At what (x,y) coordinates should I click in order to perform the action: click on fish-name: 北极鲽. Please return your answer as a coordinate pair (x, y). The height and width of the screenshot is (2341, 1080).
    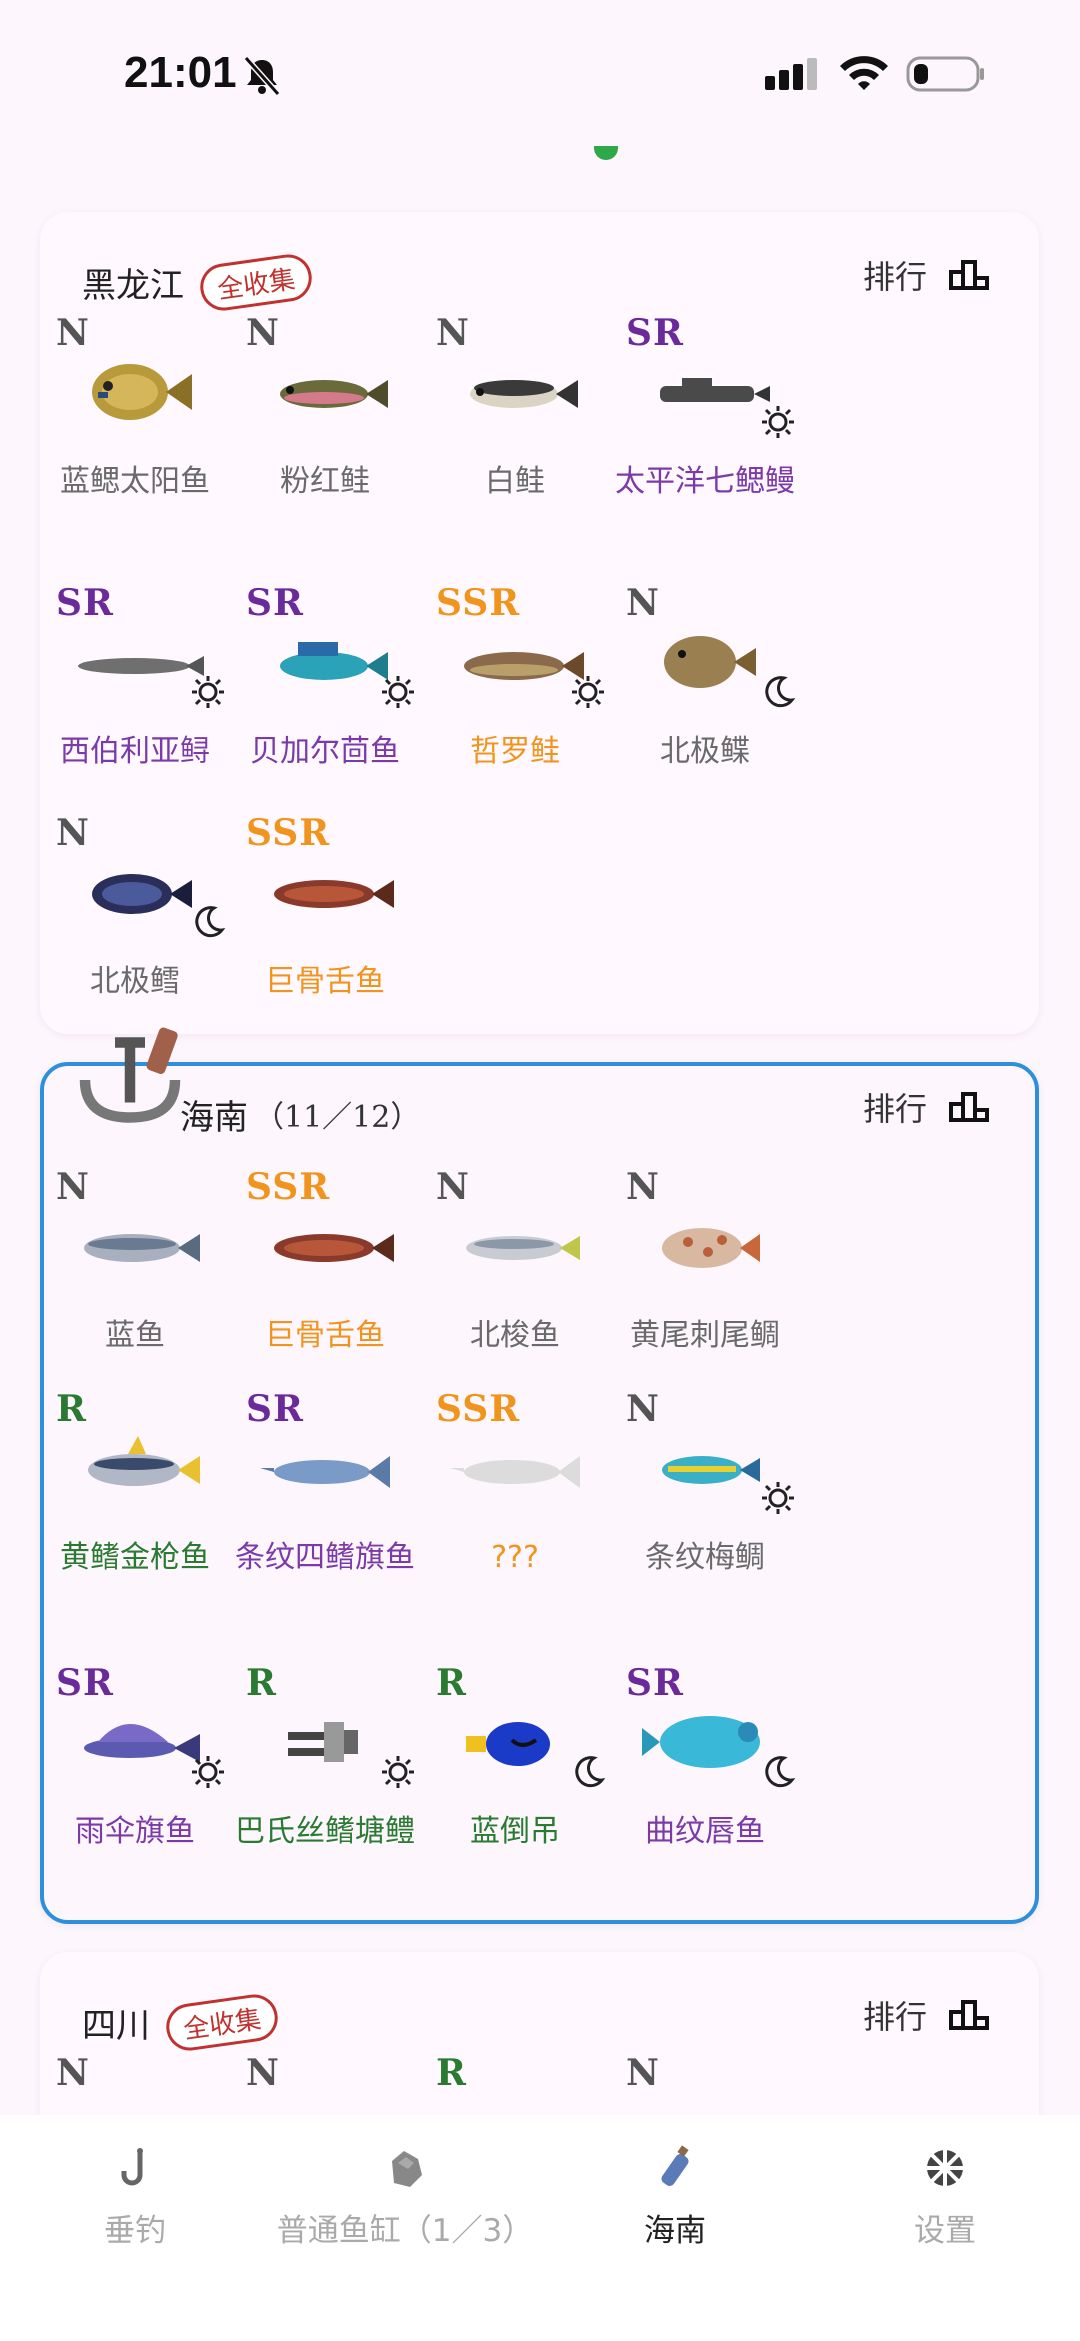
    Looking at the image, I should click on (705, 751).